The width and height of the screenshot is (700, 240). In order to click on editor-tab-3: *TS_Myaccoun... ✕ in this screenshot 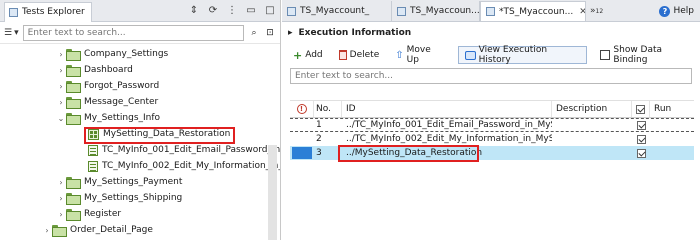, I will do `click(533, 11)`.